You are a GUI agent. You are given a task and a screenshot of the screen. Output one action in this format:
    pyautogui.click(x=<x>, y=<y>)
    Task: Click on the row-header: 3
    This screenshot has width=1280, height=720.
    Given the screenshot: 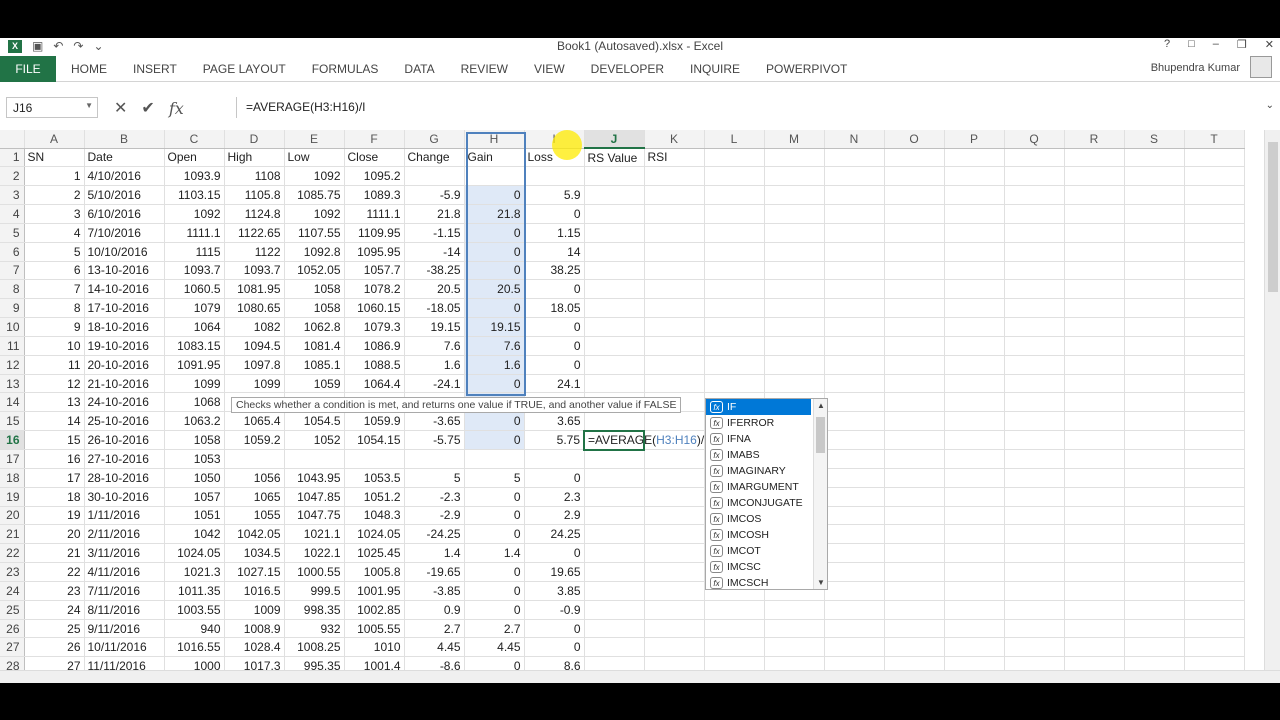 What is the action you would take?
    pyautogui.click(x=12, y=195)
    